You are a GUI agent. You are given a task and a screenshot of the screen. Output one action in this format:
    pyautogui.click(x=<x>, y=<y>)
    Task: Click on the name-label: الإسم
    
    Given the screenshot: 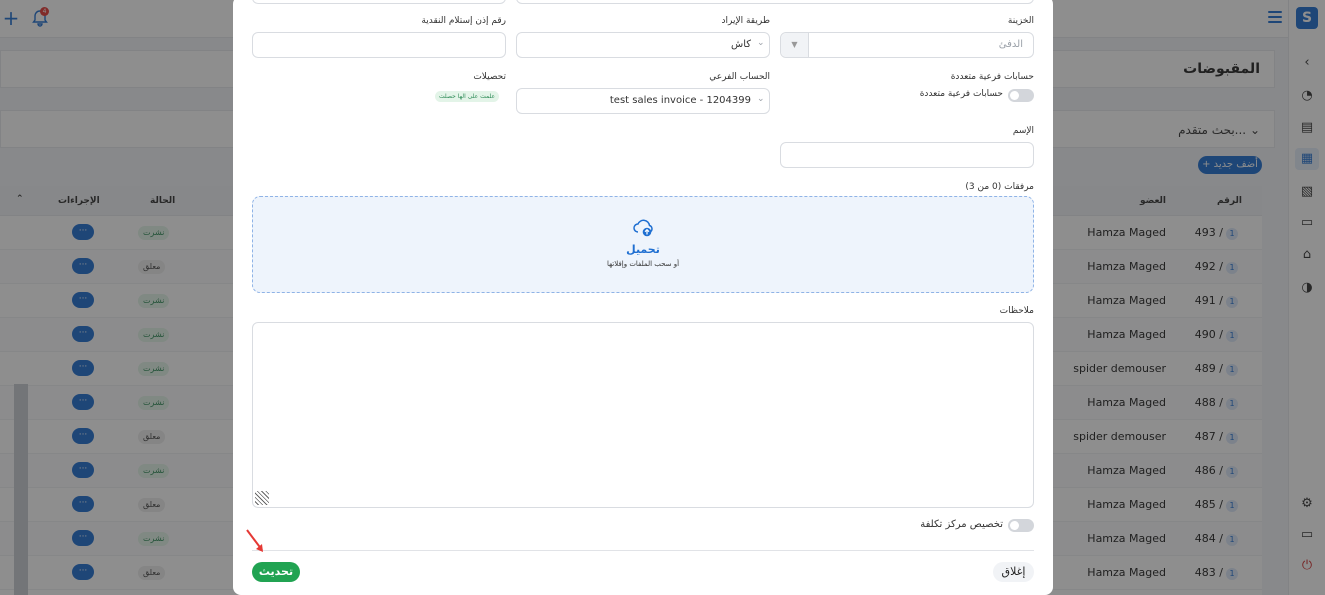 What is the action you would take?
    pyautogui.click(x=1023, y=131)
    